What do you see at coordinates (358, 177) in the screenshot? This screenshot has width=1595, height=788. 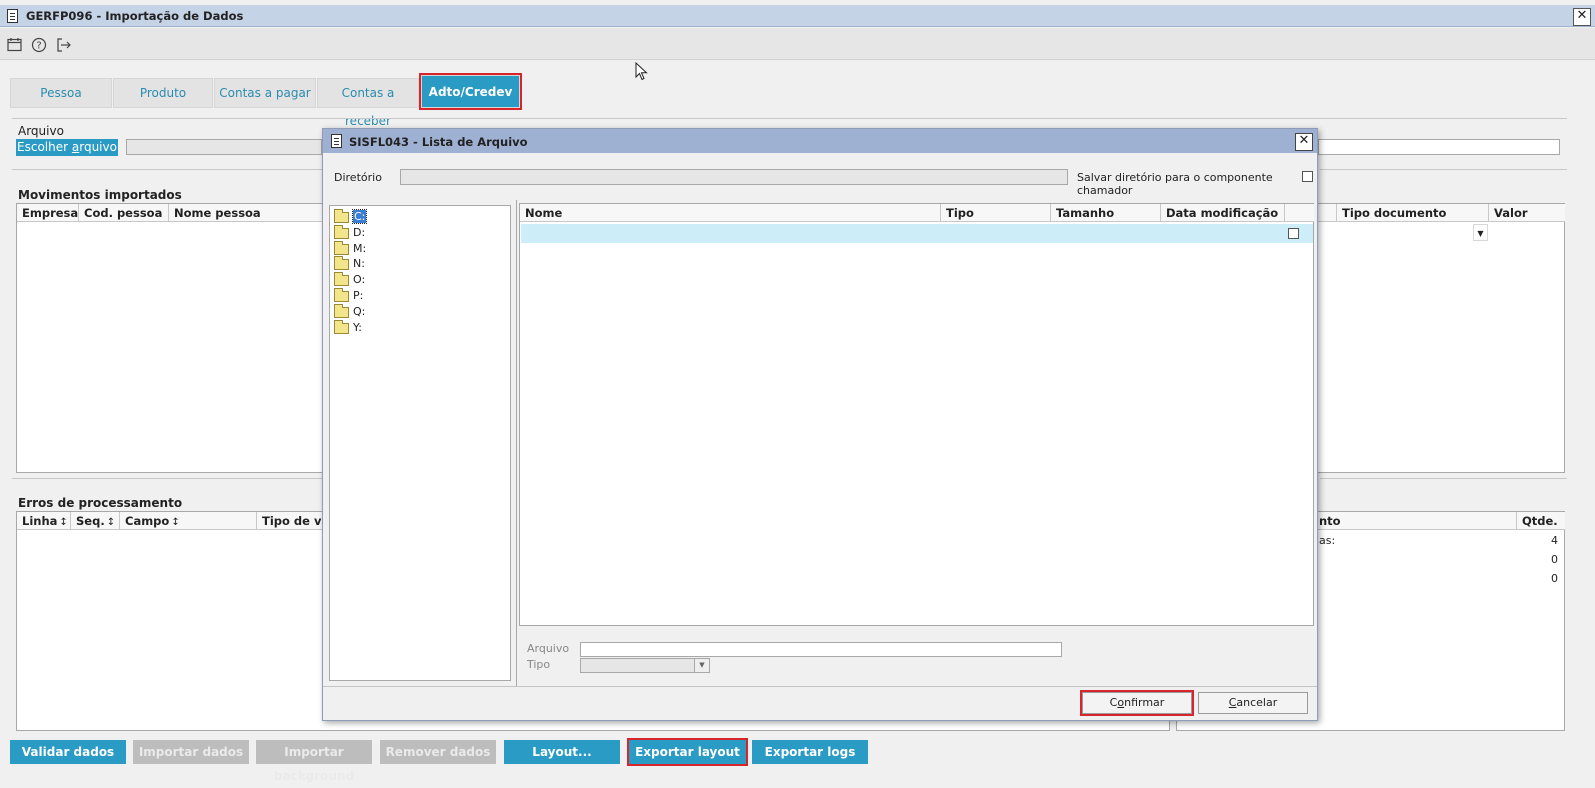 I see `diretorio-label: Diretório` at bounding box center [358, 177].